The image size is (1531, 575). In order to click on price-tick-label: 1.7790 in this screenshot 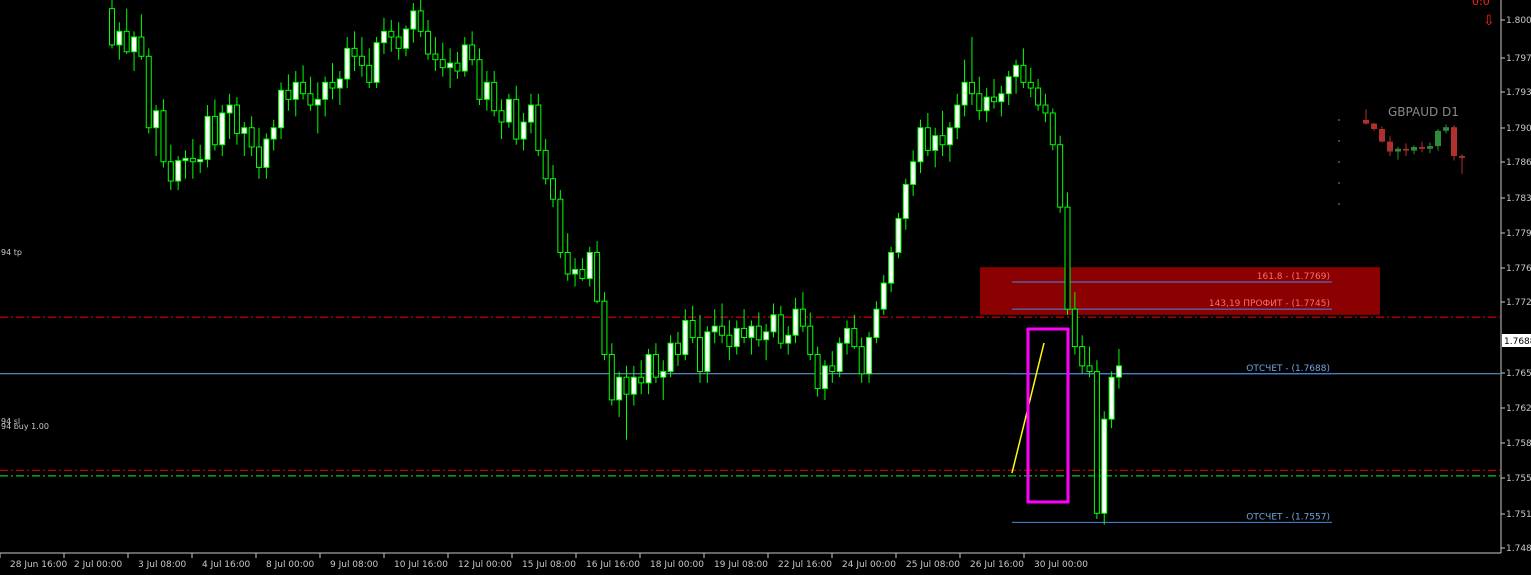, I will do `click(1518, 234)`.